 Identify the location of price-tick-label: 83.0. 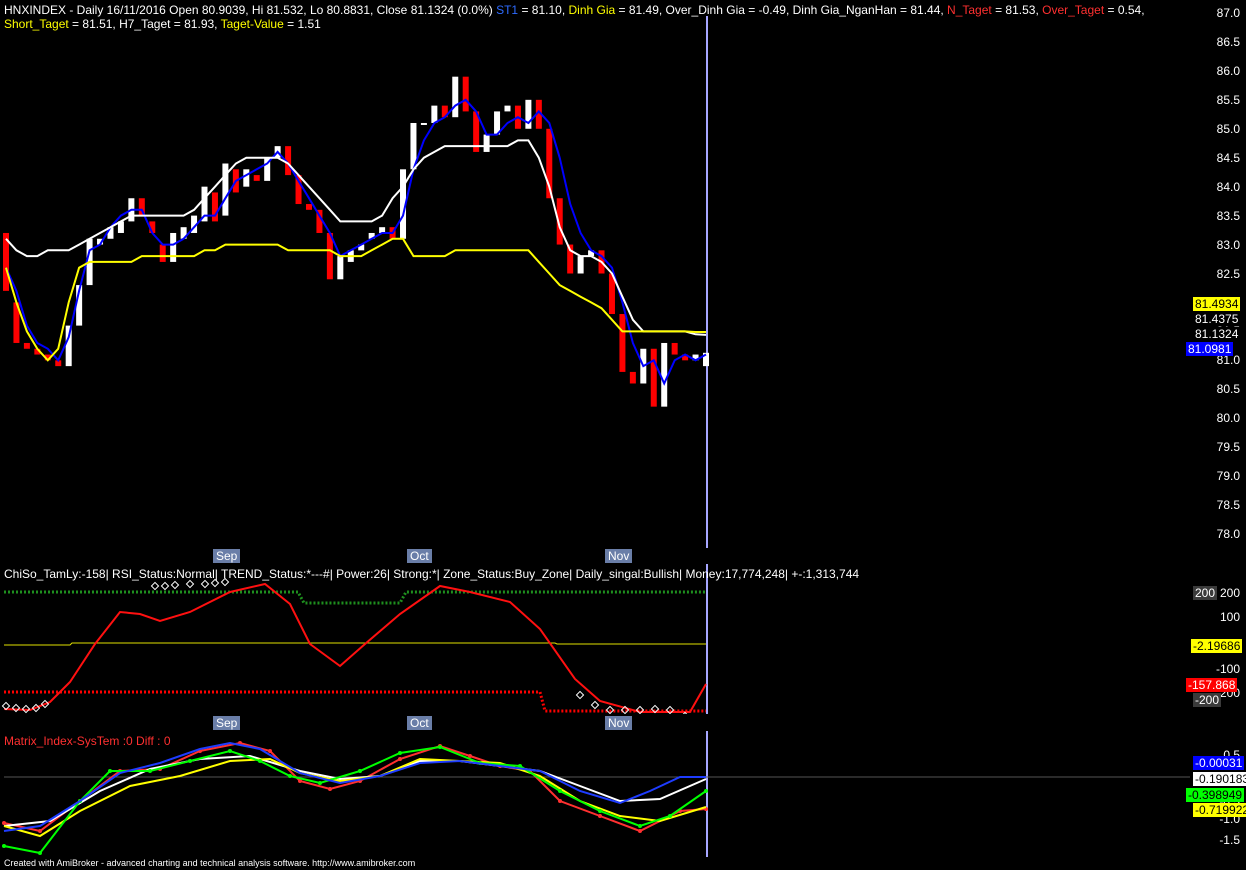
(1228, 244).